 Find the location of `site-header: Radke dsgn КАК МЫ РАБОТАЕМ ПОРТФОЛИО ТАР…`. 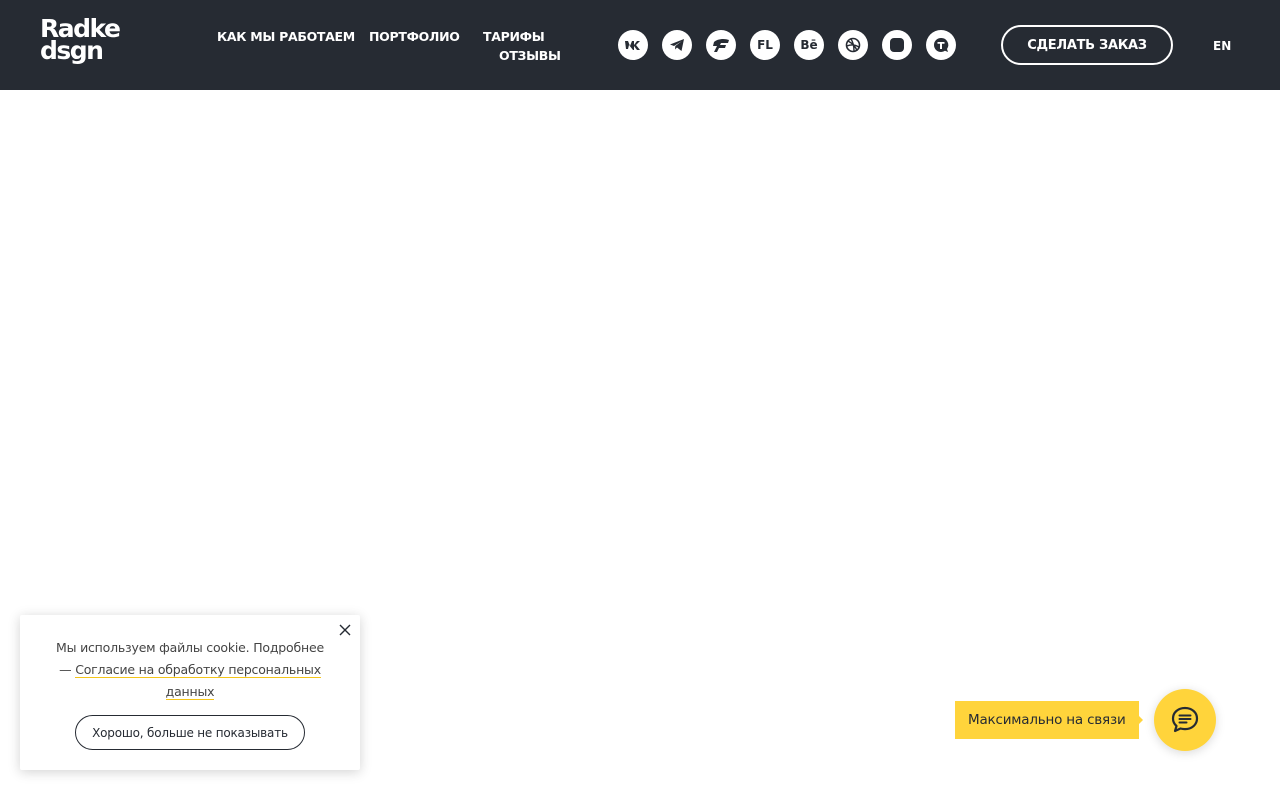

site-header: Radke dsgn КАК МЫ РАБОТАЕМ ПОРТФОЛИО ТАР… is located at coordinates (640, 45).